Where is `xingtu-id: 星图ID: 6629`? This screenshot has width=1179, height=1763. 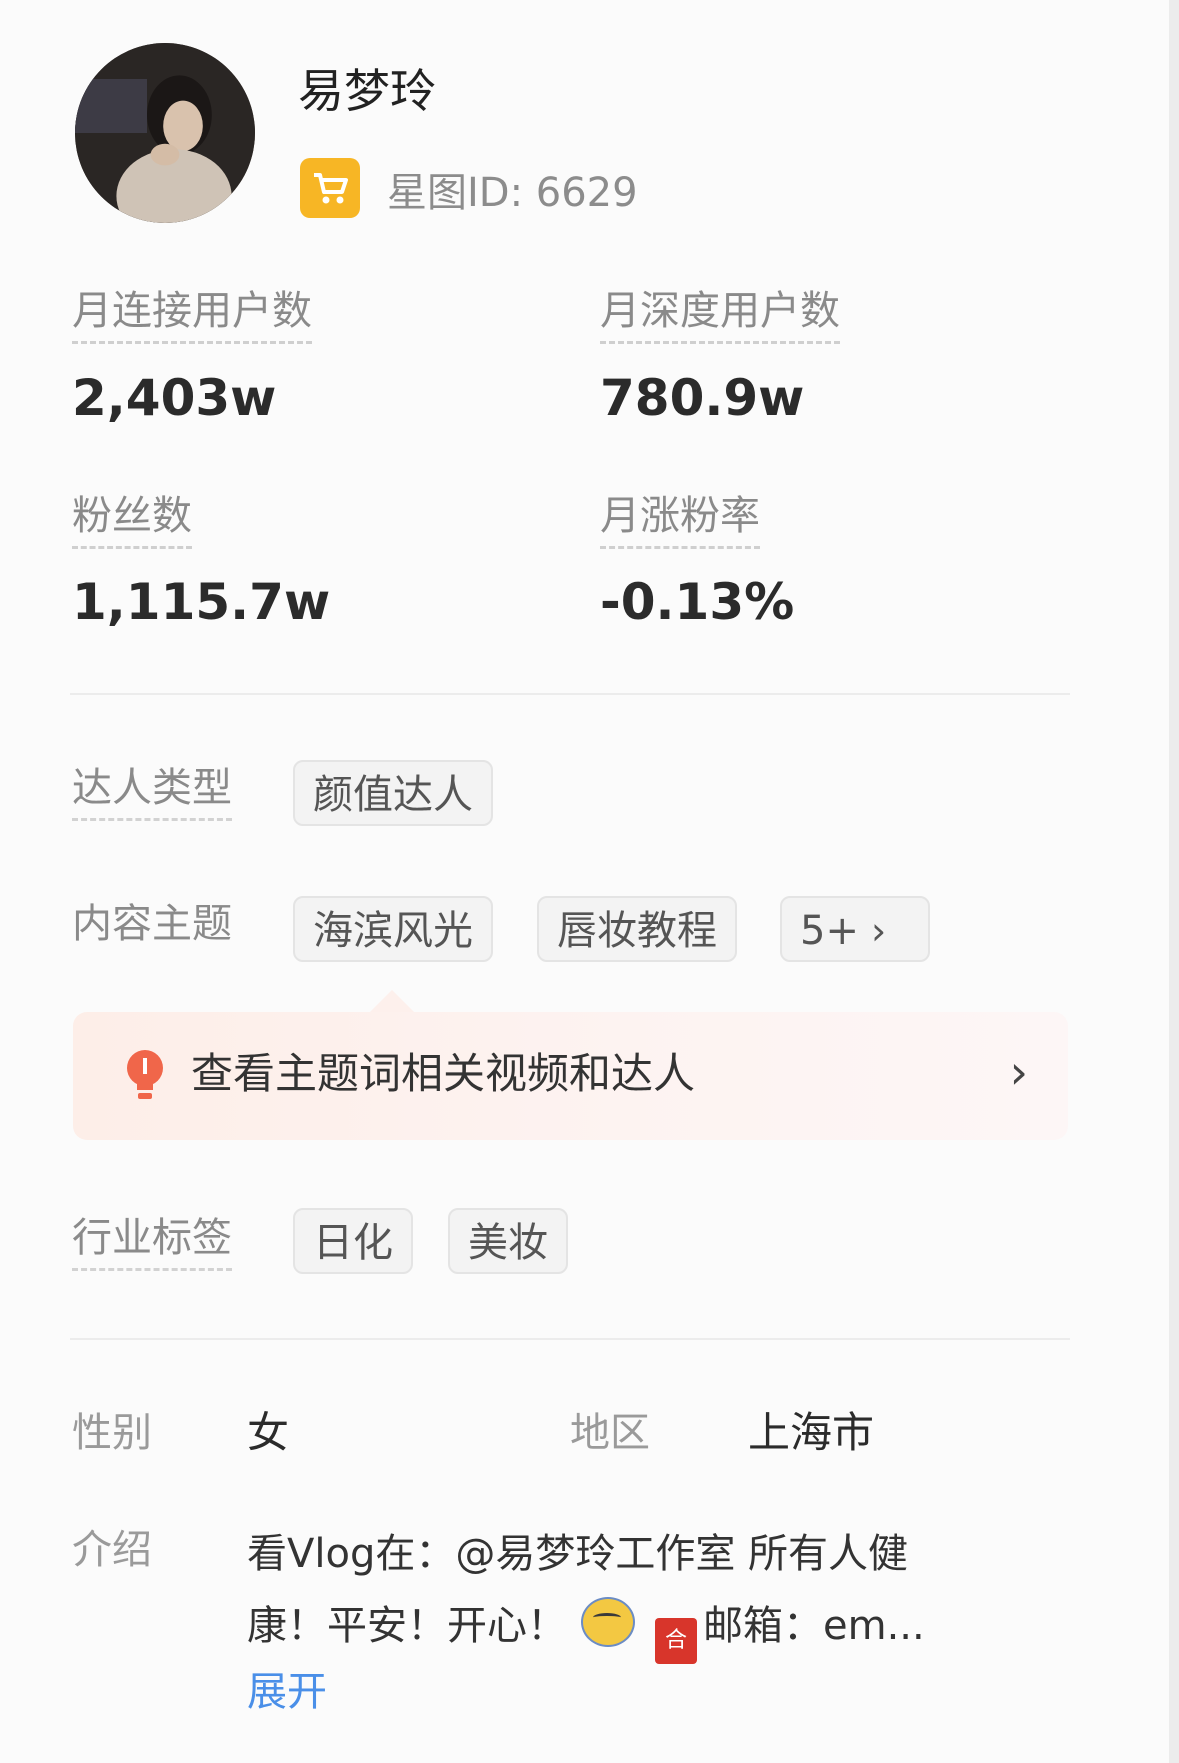
xingtu-id: 星图ID: 6629 is located at coordinates (512, 193).